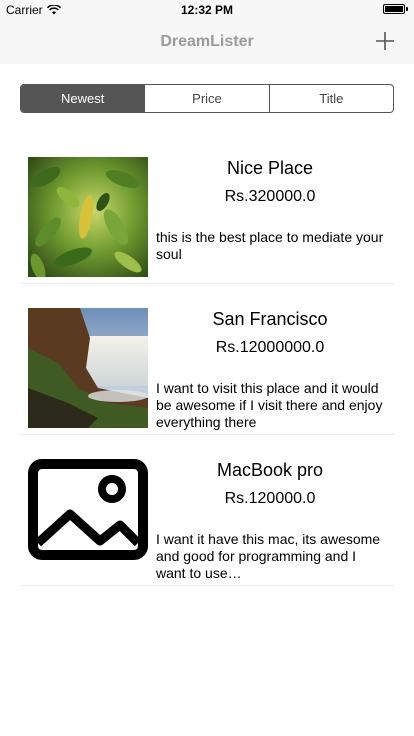  Describe the element at coordinates (270, 196) in the screenshot. I see `item-price: Rs.320000.0` at that location.